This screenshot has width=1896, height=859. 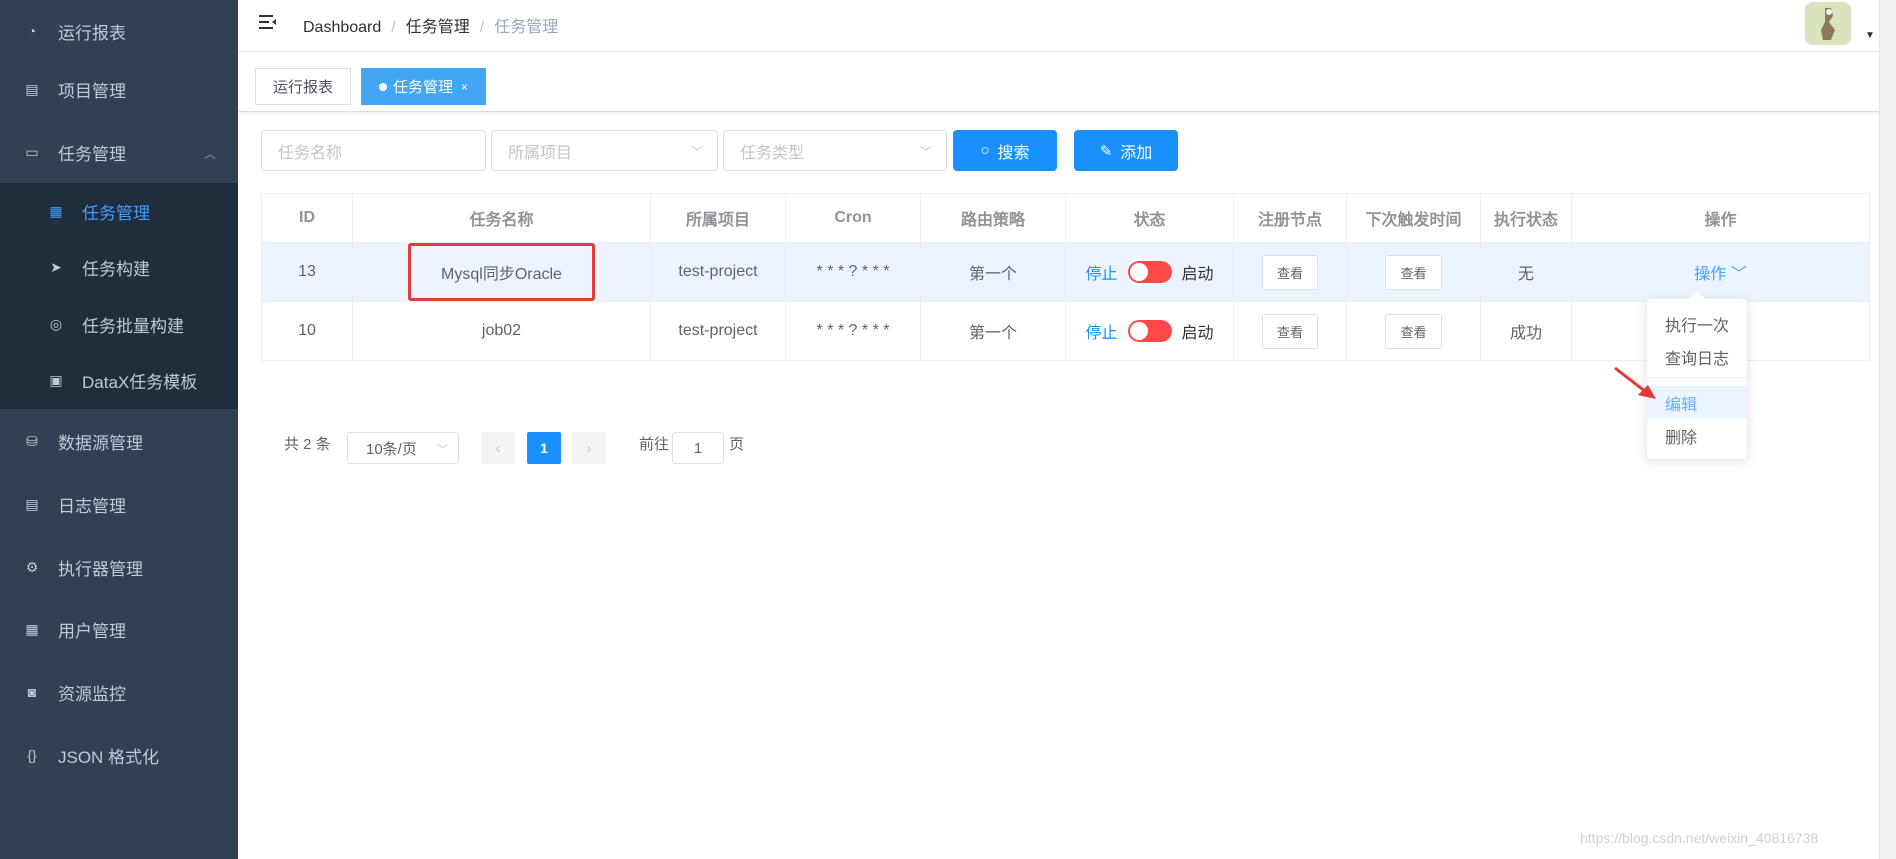 What do you see at coordinates (772, 153) in the screenshot?
I see `task-type-placeholder: 任务类型` at bounding box center [772, 153].